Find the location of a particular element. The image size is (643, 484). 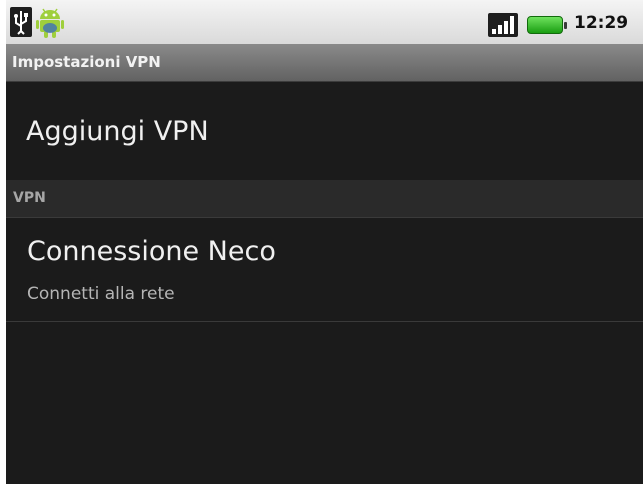

battery-icon is located at coordinates (547, 25).